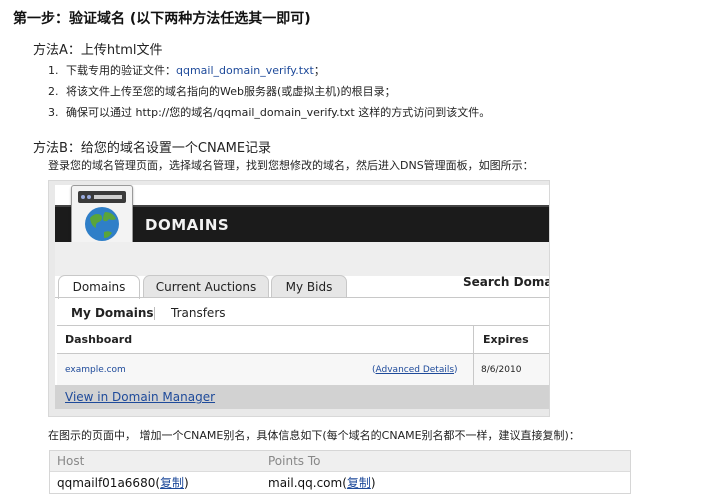 This screenshot has width=714, height=501. Describe the element at coordinates (231, 91) in the screenshot. I see `step-text: 将该文件上传至您的域名指向的Web服务器(或虚拟主机)的根目录；` at that location.